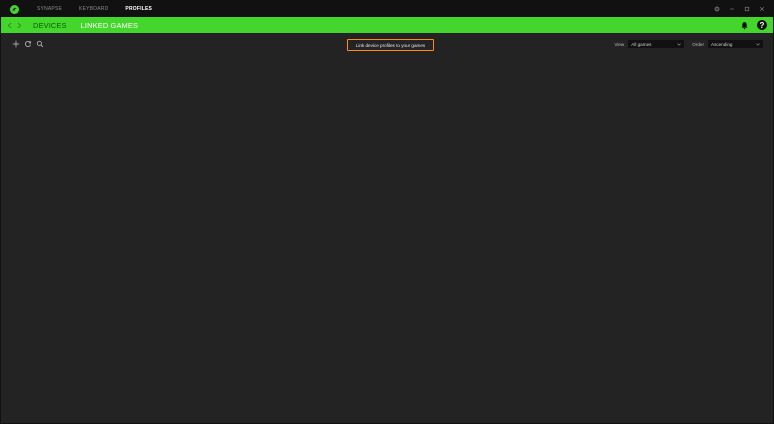 This screenshot has width=774, height=424. Describe the element at coordinates (762, 25) in the screenshot. I see `help-icon: ?` at that location.